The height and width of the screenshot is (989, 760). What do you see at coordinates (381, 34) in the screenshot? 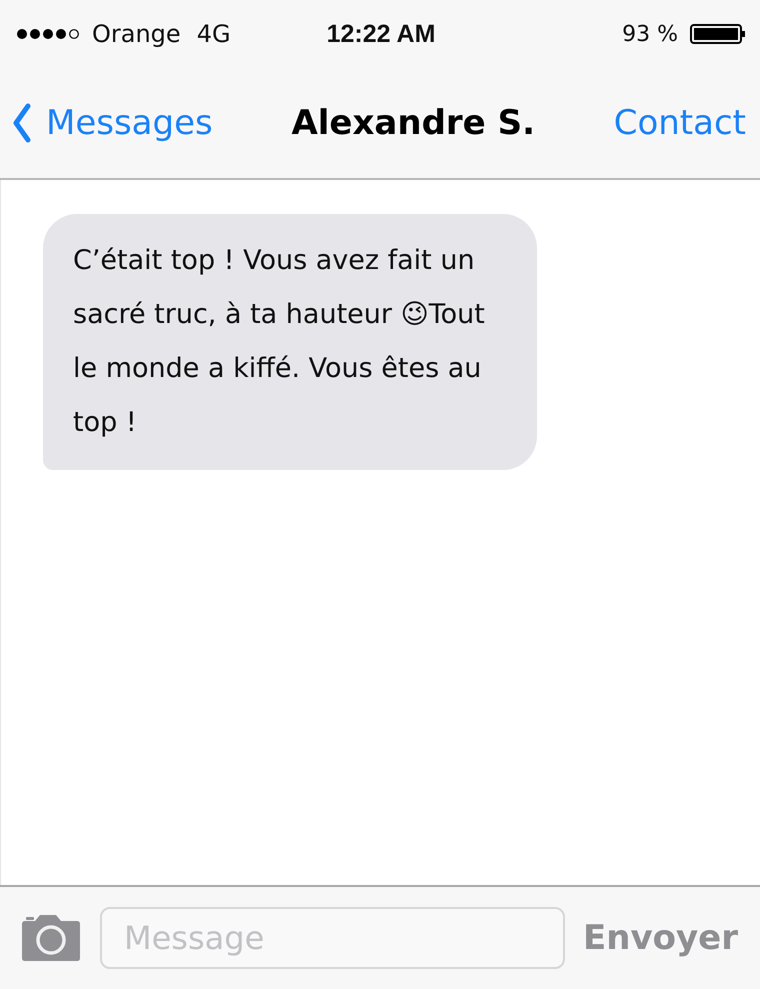
I see `clock-time: 12:22 AM` at bounding box center [381, 34].